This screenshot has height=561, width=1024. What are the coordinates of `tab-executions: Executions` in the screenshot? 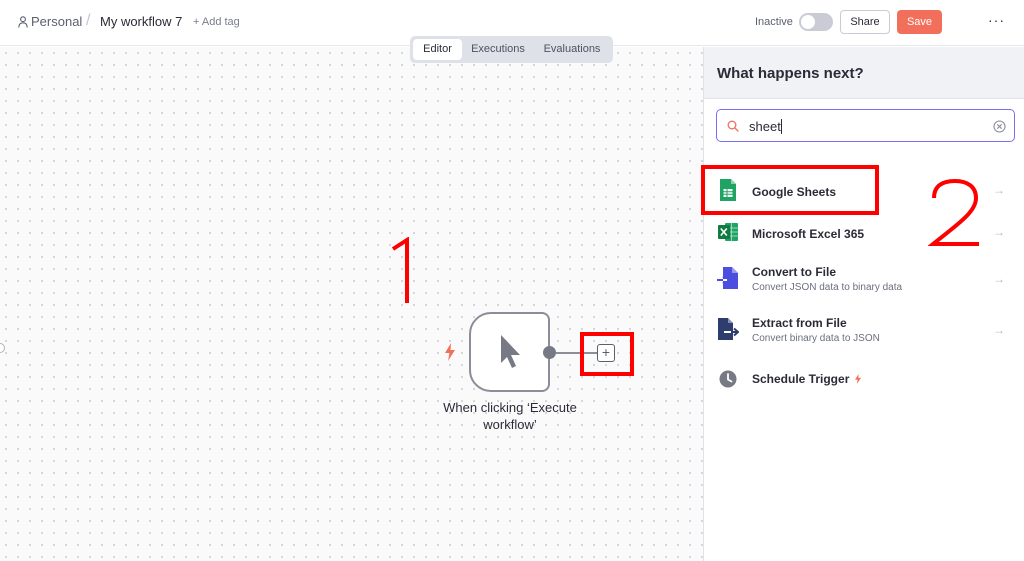 It's located at (498, 49).